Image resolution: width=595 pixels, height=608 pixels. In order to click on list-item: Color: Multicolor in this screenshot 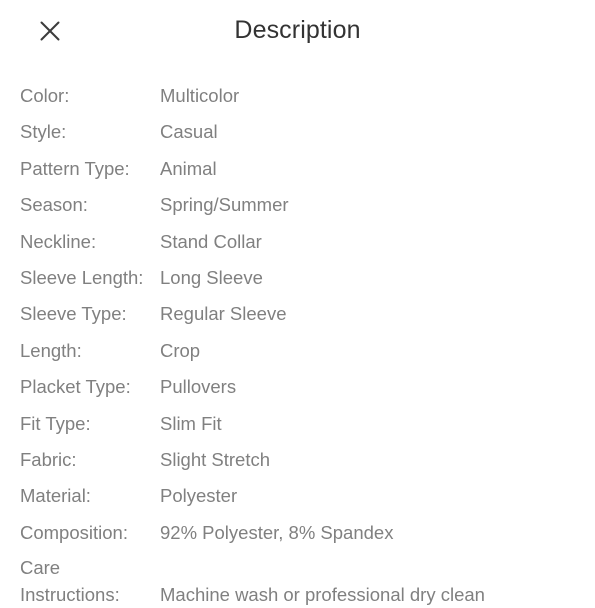, I will do `click(297, 96)`.